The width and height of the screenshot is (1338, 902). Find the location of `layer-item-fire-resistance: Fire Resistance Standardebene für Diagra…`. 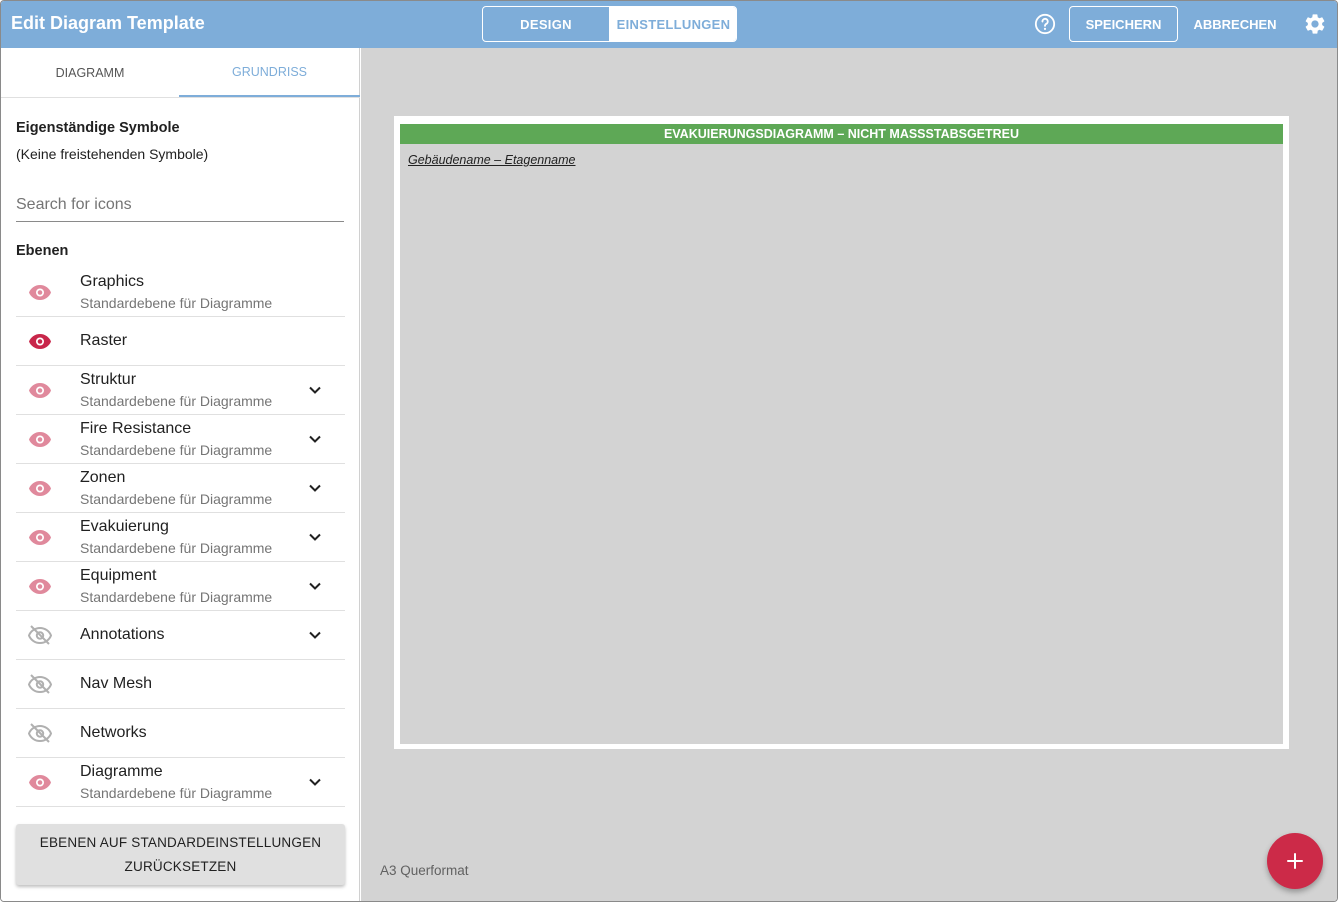

layer-item-fire-resistance: Fire Resistance Standardebene für Diagra… is located at coordinates (180, 439).